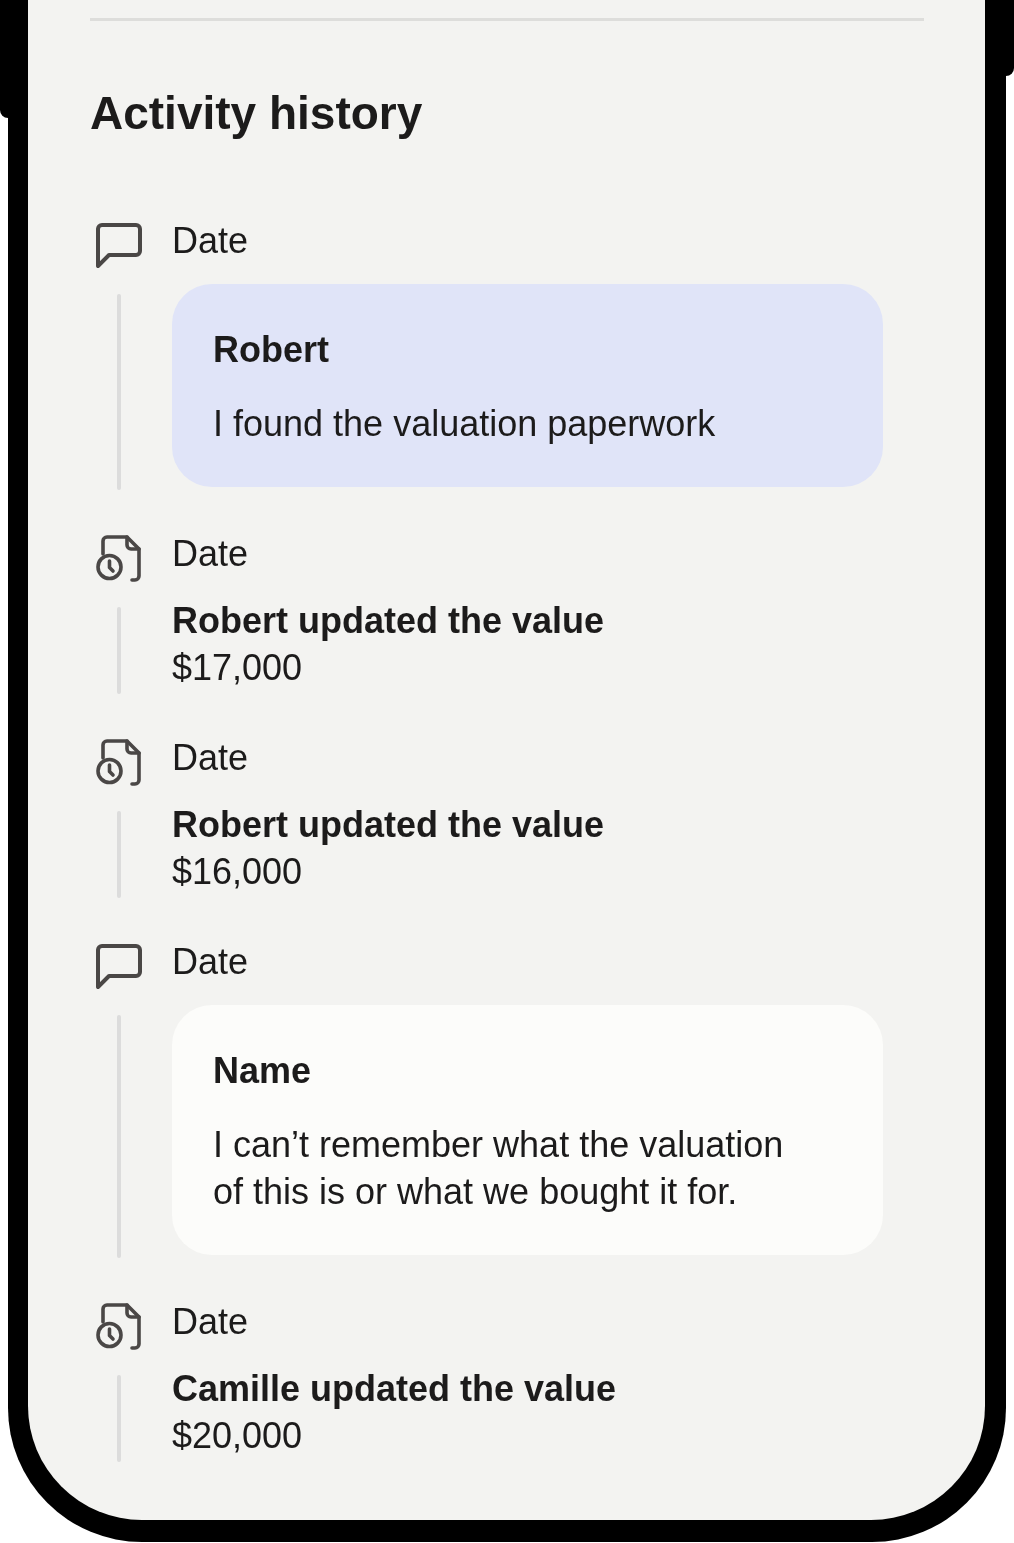 This screenshot has width=1014, height=1543. What do you see at coordinates (238, 668) in the screenshot?
I see `update-value: $17,000` at bounding box center [238, 668].